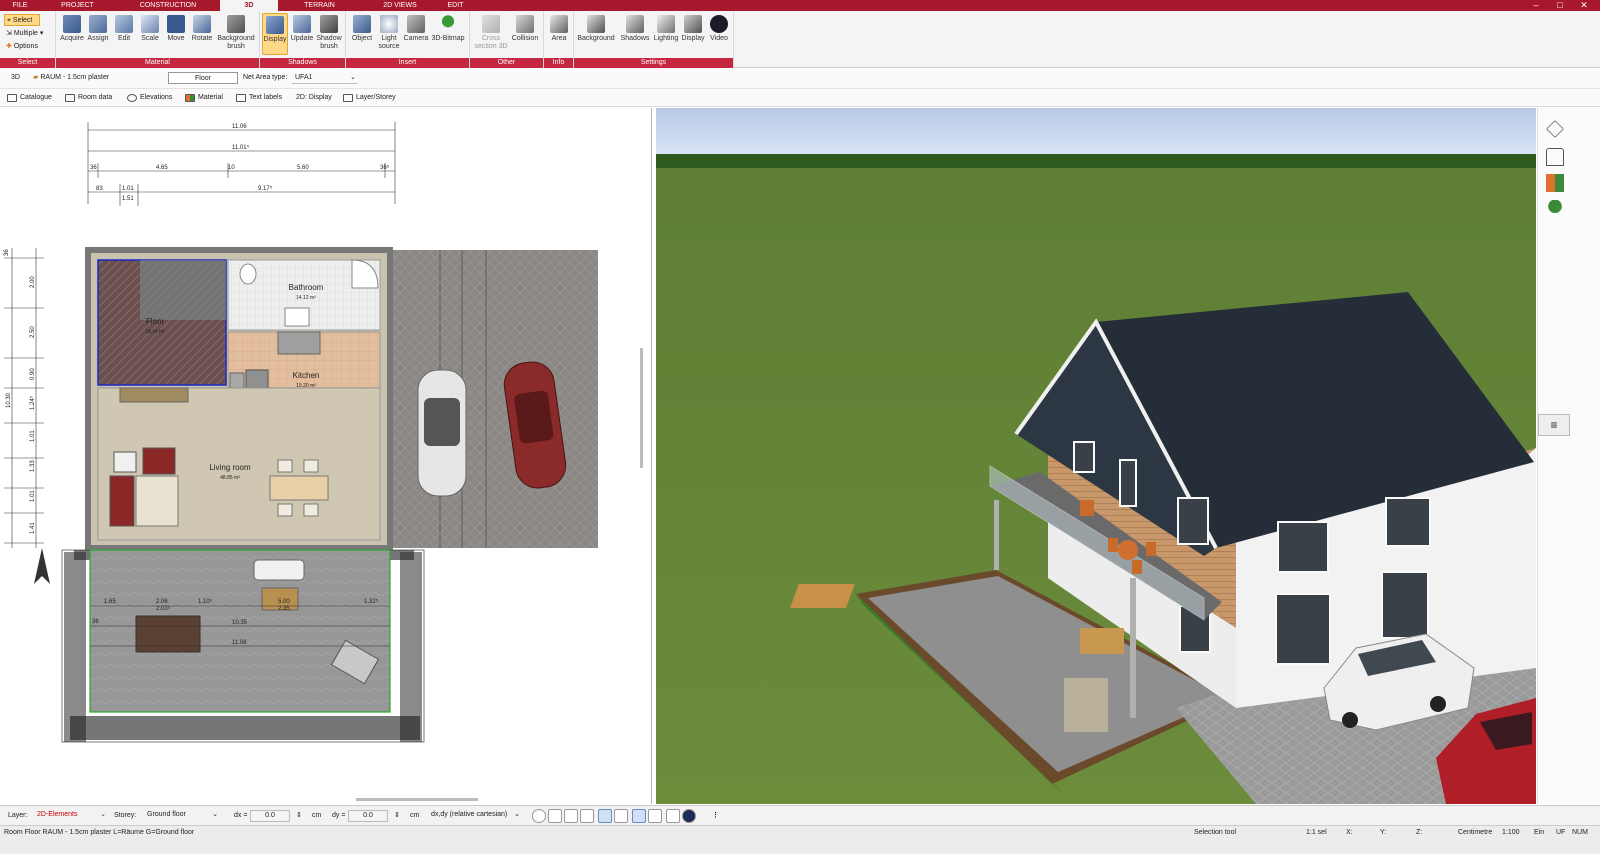 The height and width of the screenshot is (854, 1600). Describe the element at coordinates (29, 98) in the screenshot. I see `catalogue-button: Catalogue` at that location.